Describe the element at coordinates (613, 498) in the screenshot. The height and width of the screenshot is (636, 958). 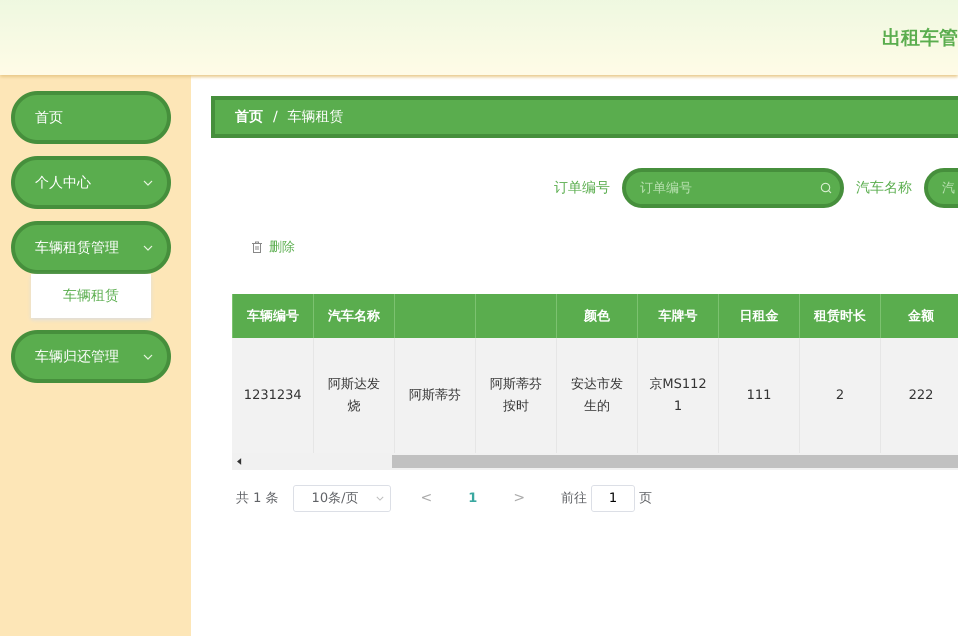
I see `page-input: 1` at that location.